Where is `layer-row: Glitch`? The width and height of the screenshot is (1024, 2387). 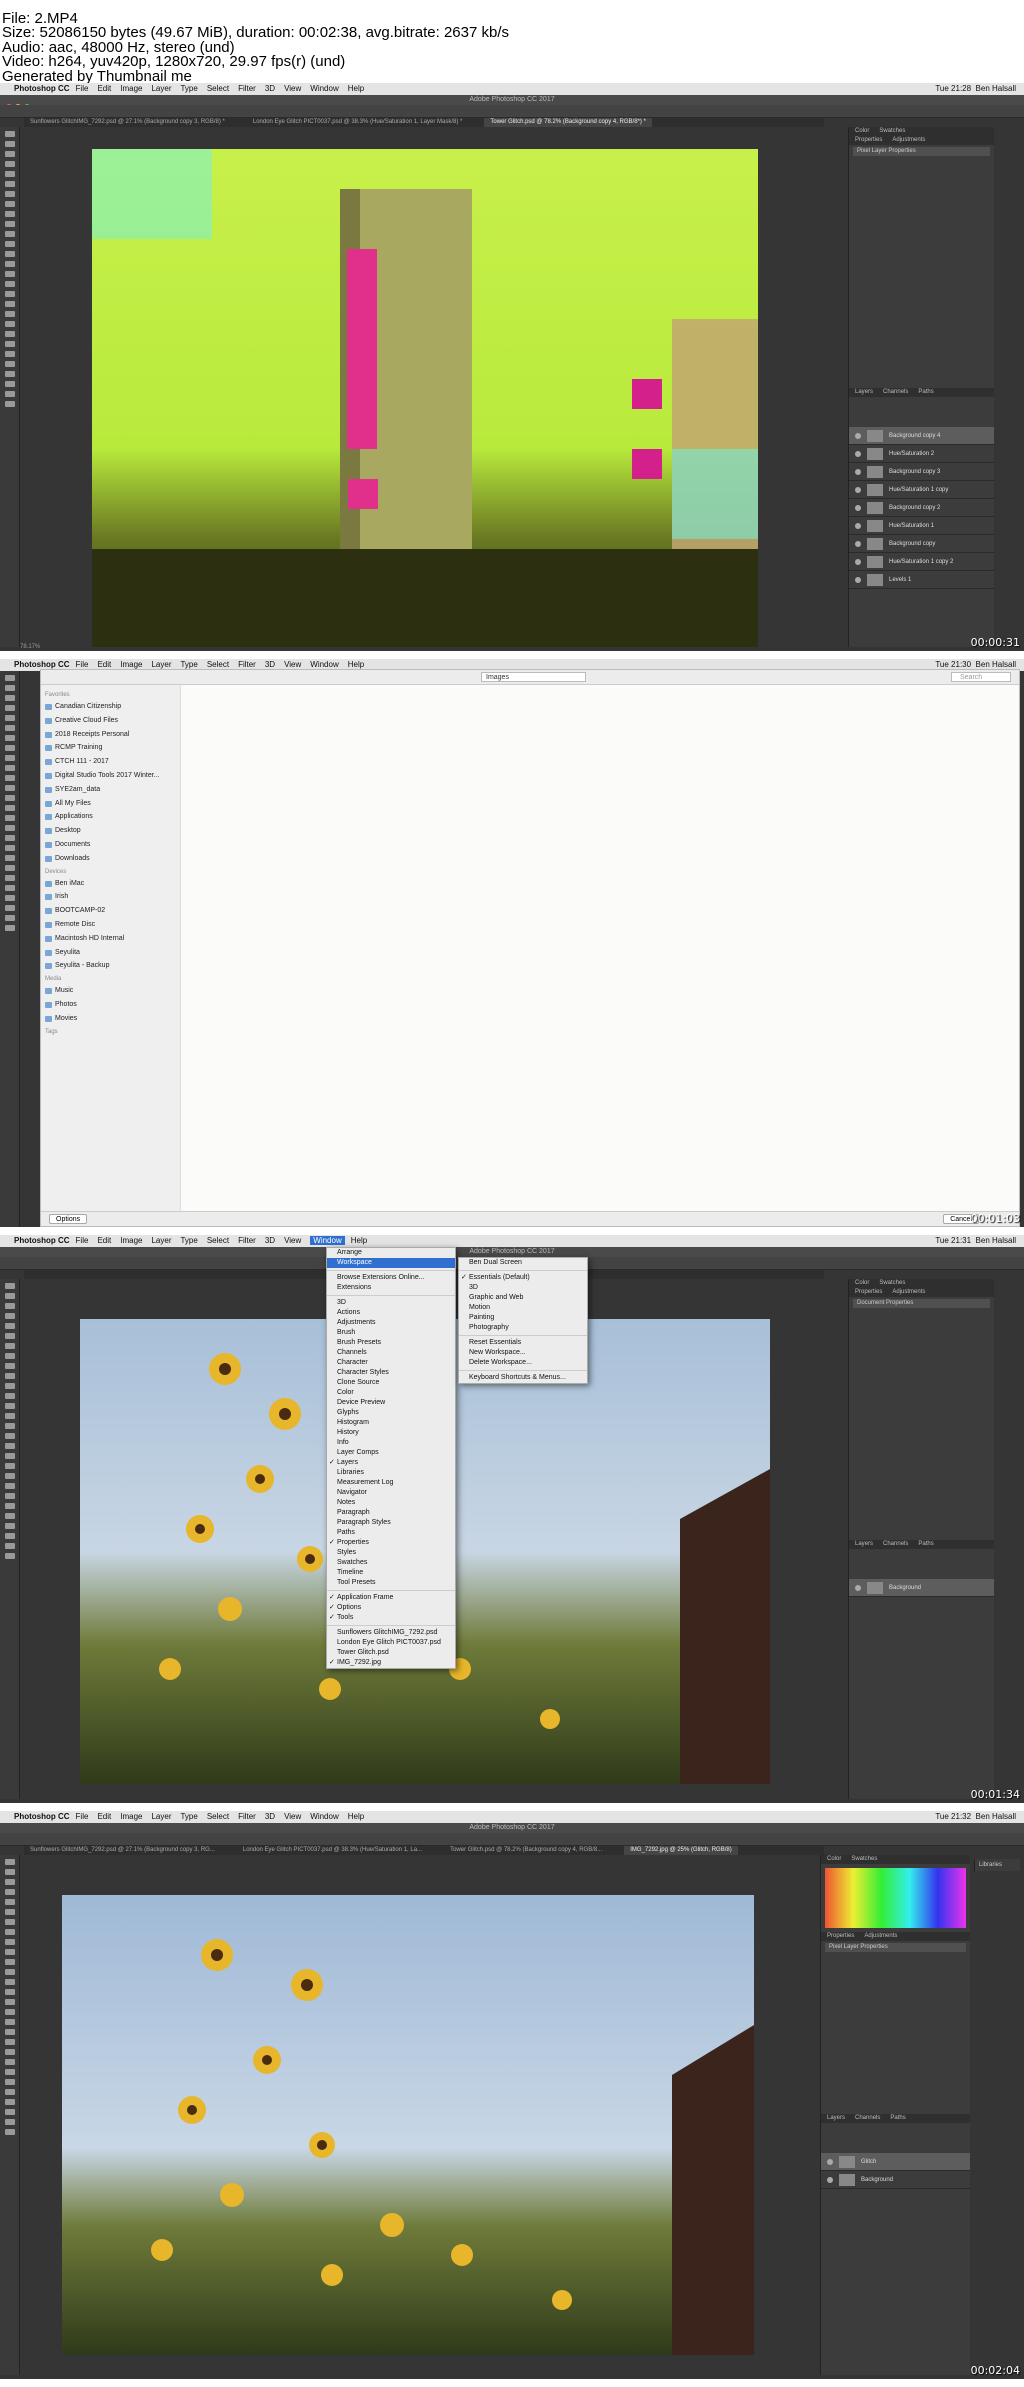 layer-row: Glitch is located at coordinates (895, 2162).